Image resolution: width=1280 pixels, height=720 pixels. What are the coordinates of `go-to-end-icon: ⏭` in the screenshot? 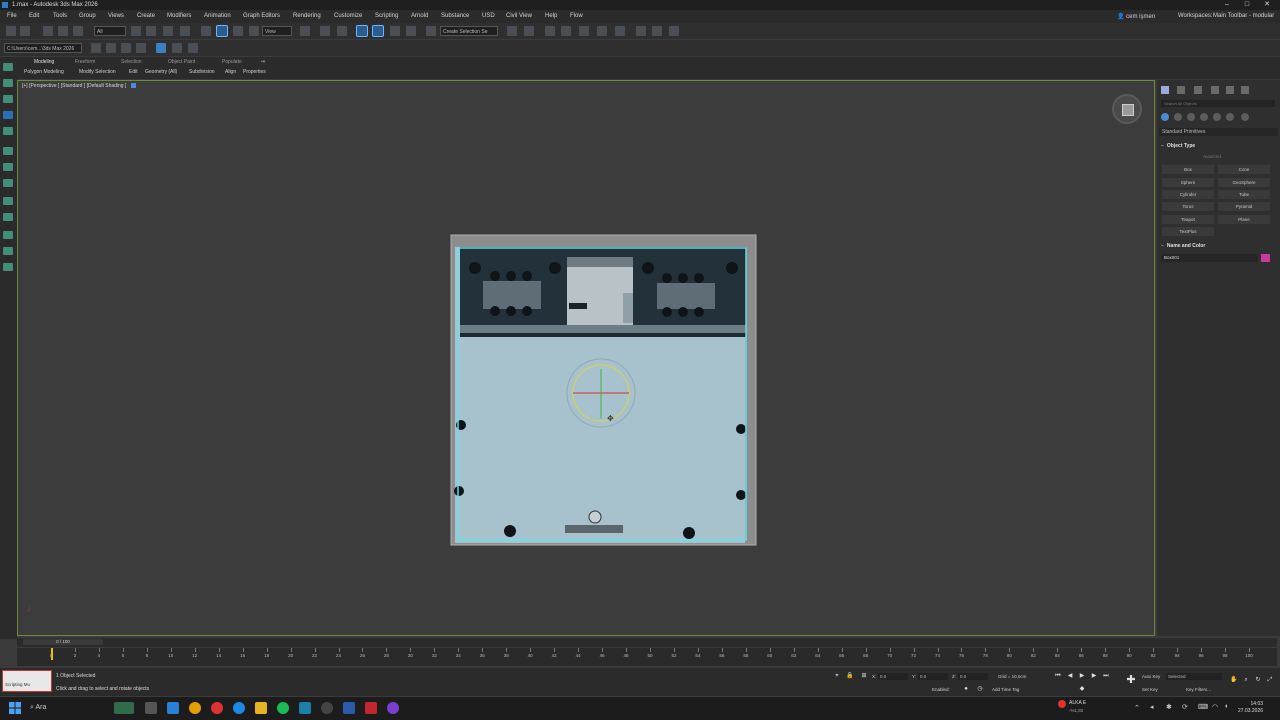 It's located at (1106, 676).